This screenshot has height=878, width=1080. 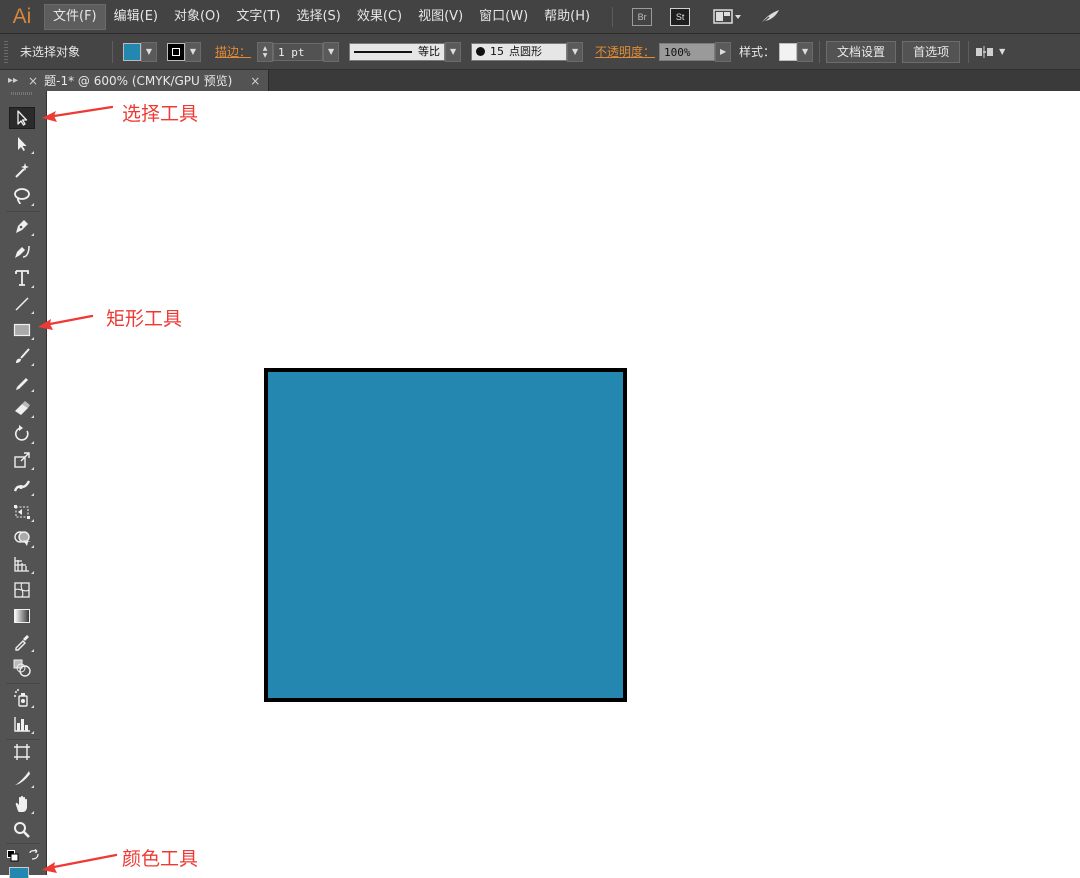 What do you see at coordinates (144, 319) in the screenshot?
I see `rectangle-tool-annotation: 矩形工具` at bounding box center [144, 319].